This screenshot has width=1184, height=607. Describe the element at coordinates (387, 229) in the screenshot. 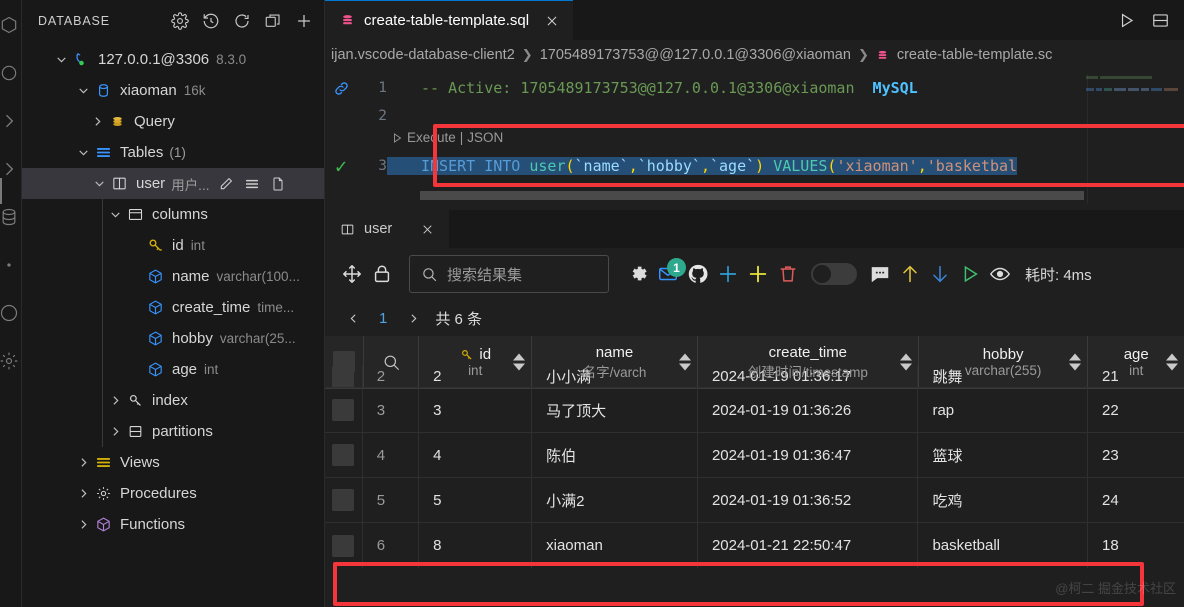

I see `result-tab-user: user` at that location.